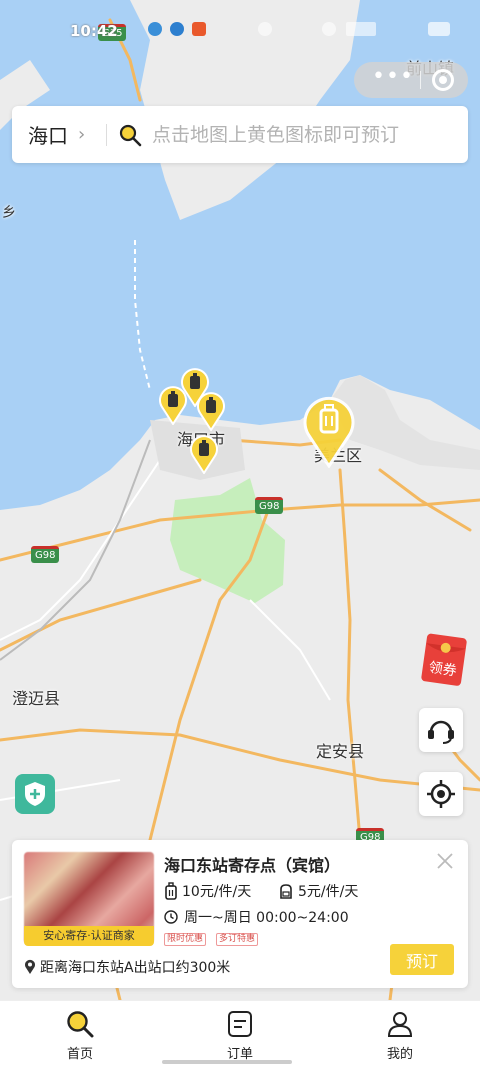  What do you see at coordinates (171, 917) in the screenshot?
I see `clock-icon` at bounding box center [171, 917].